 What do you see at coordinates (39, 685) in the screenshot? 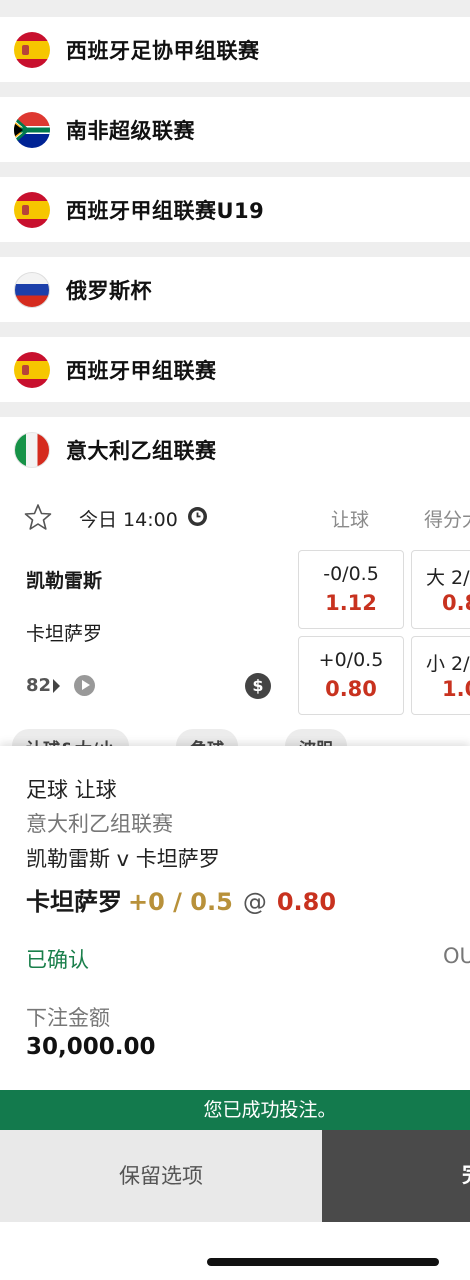
I see `match-minute: 82` at bounding box center [39, 685].